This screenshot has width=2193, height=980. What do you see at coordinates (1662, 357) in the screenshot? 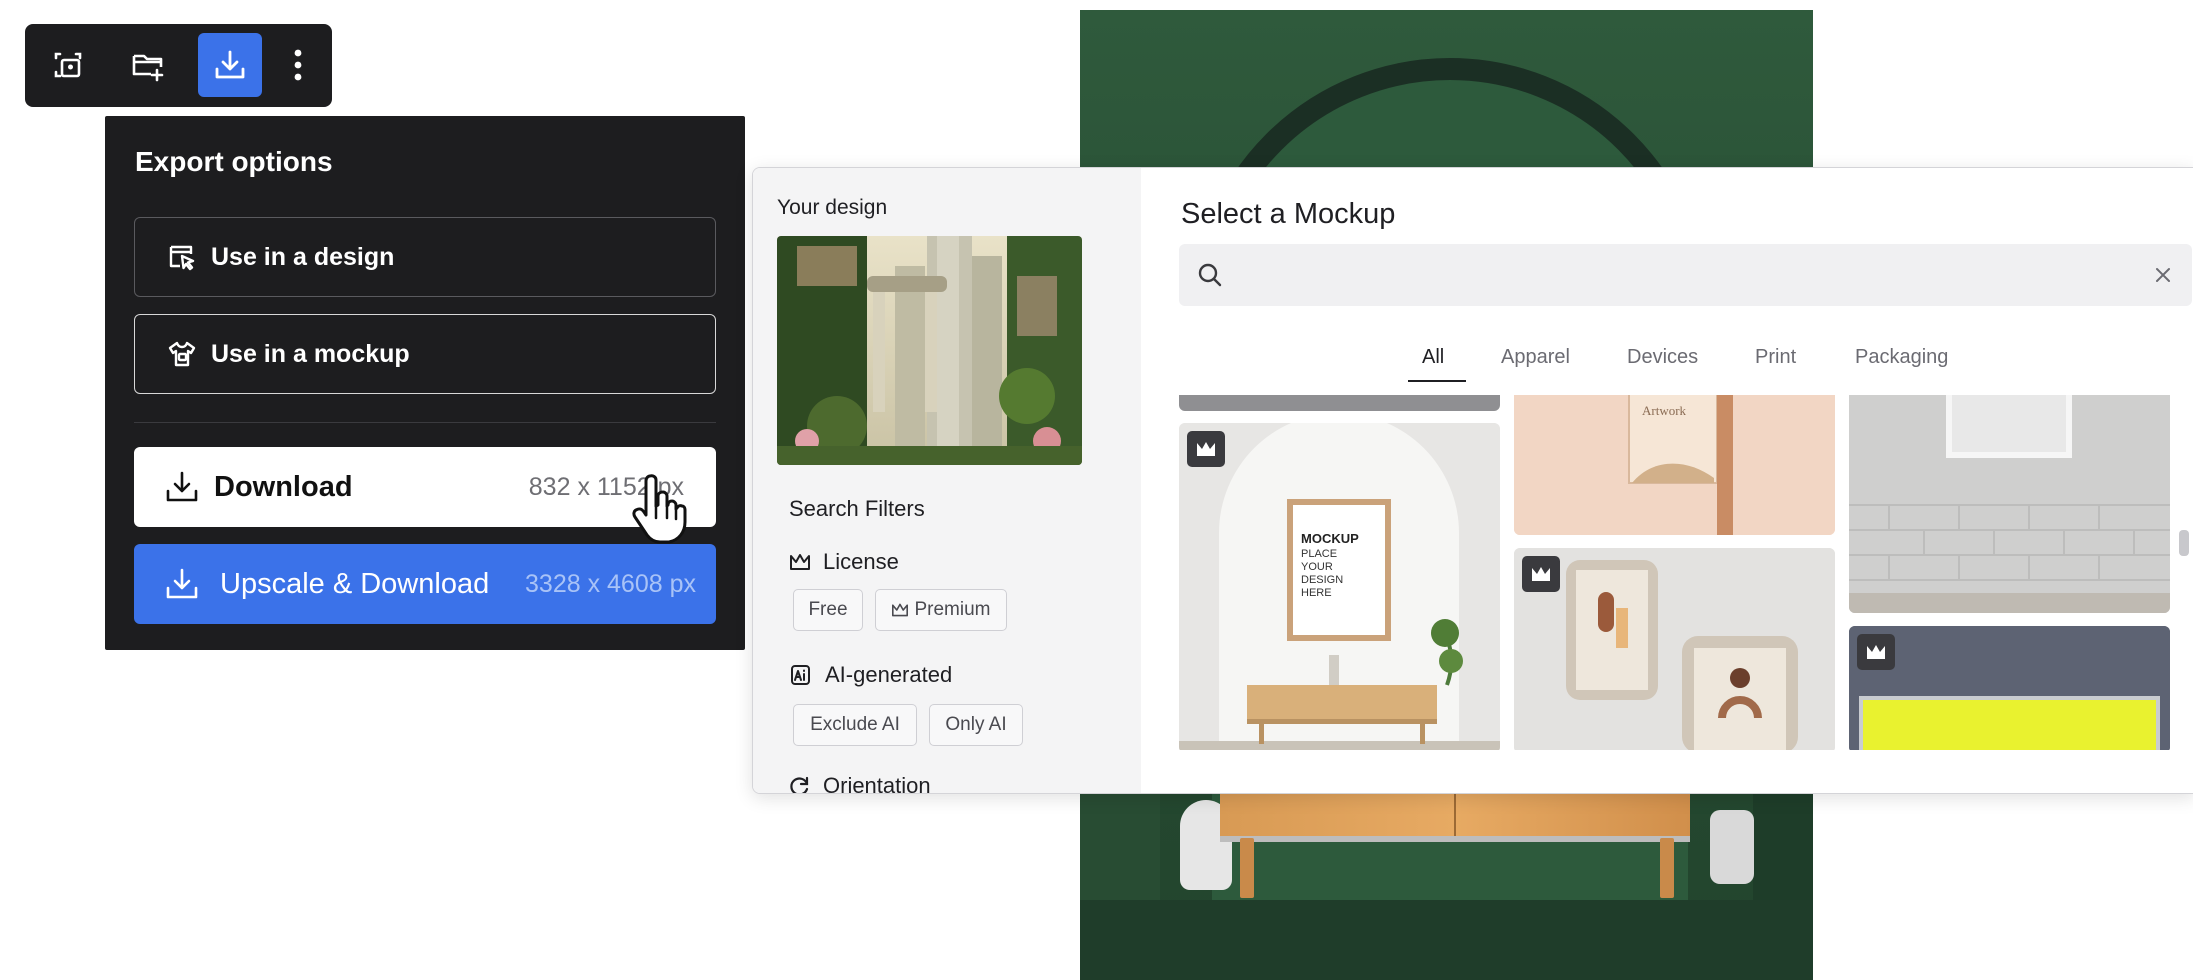
I see `tab-devices: Devices` at bounding box center [1662, 357].